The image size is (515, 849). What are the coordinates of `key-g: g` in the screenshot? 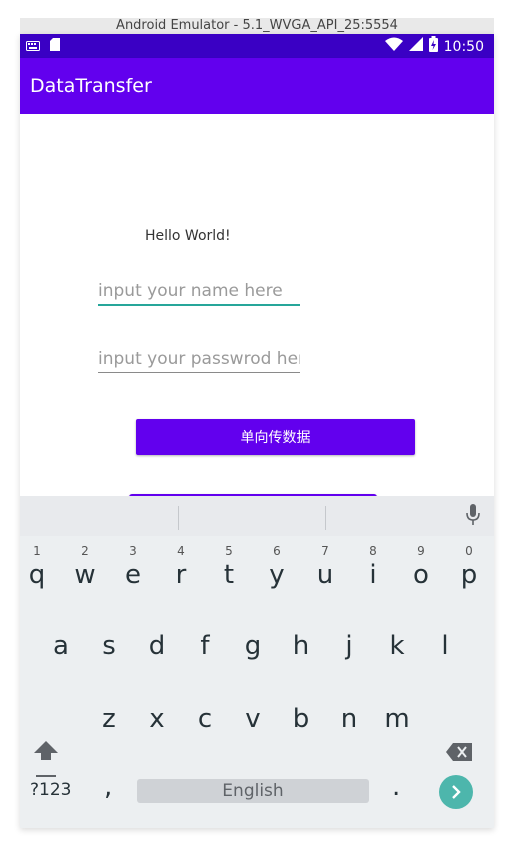 It's located at (253, 659).